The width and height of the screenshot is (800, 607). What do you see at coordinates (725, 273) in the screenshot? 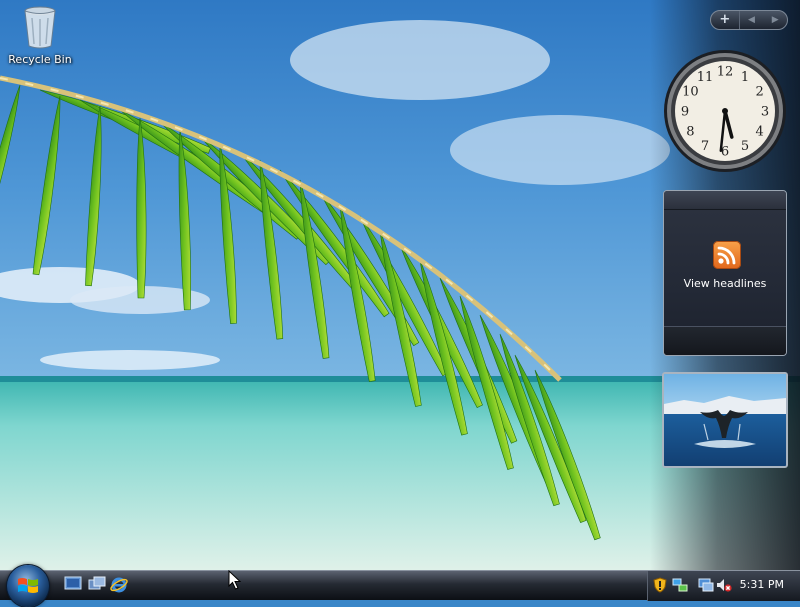
I see `feed-headlines-gadget: View headlines` at bounding box center [725, 273].